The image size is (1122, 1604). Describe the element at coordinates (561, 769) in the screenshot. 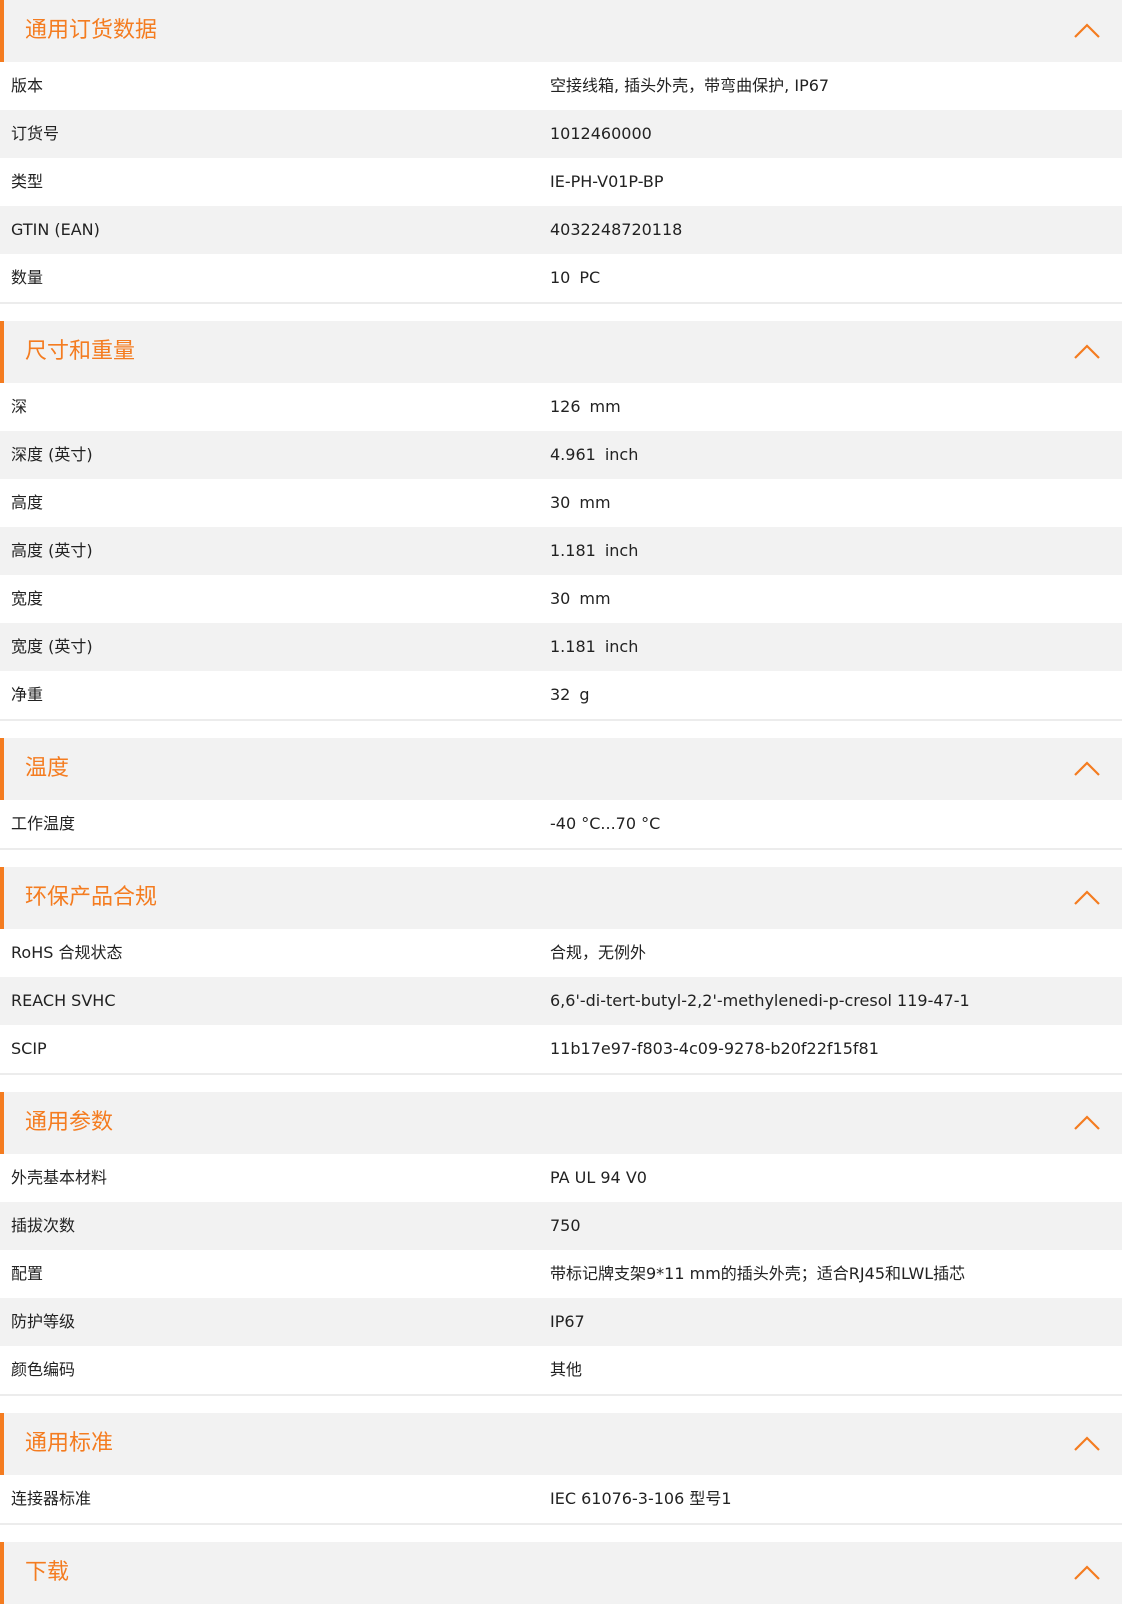

I see `section-header: 温度` at that location.